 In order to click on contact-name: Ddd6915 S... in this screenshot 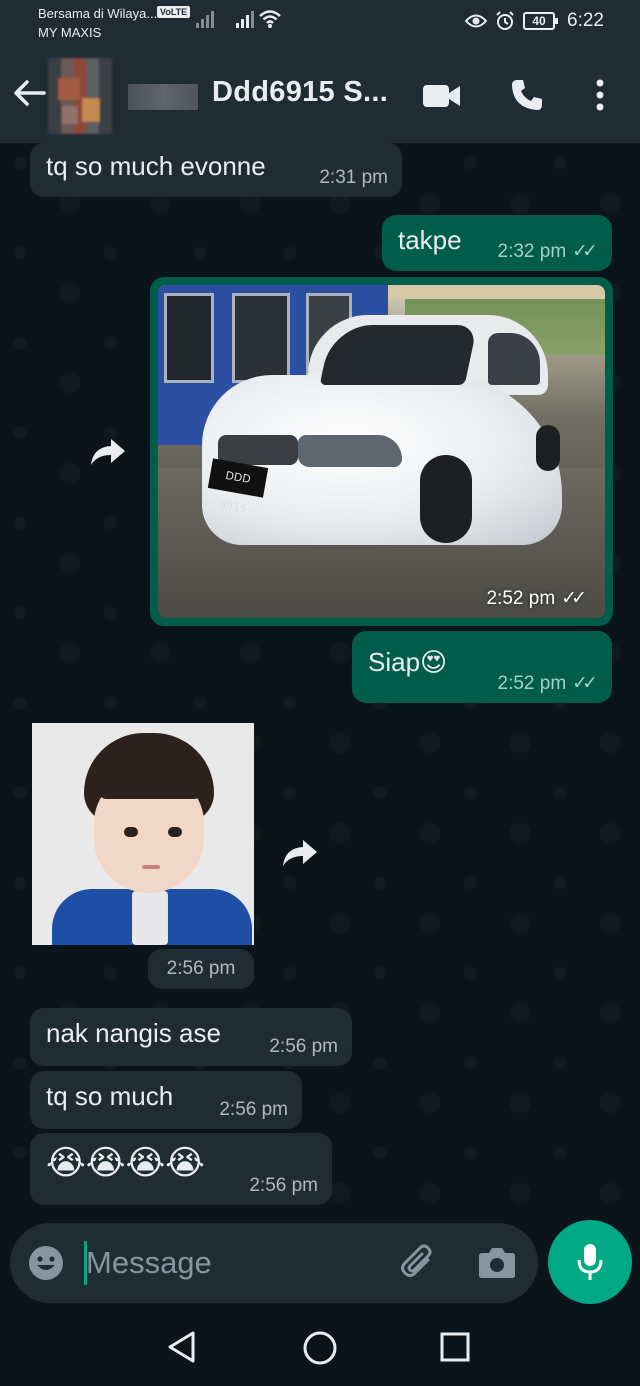, I will do `click(300, 92)`.